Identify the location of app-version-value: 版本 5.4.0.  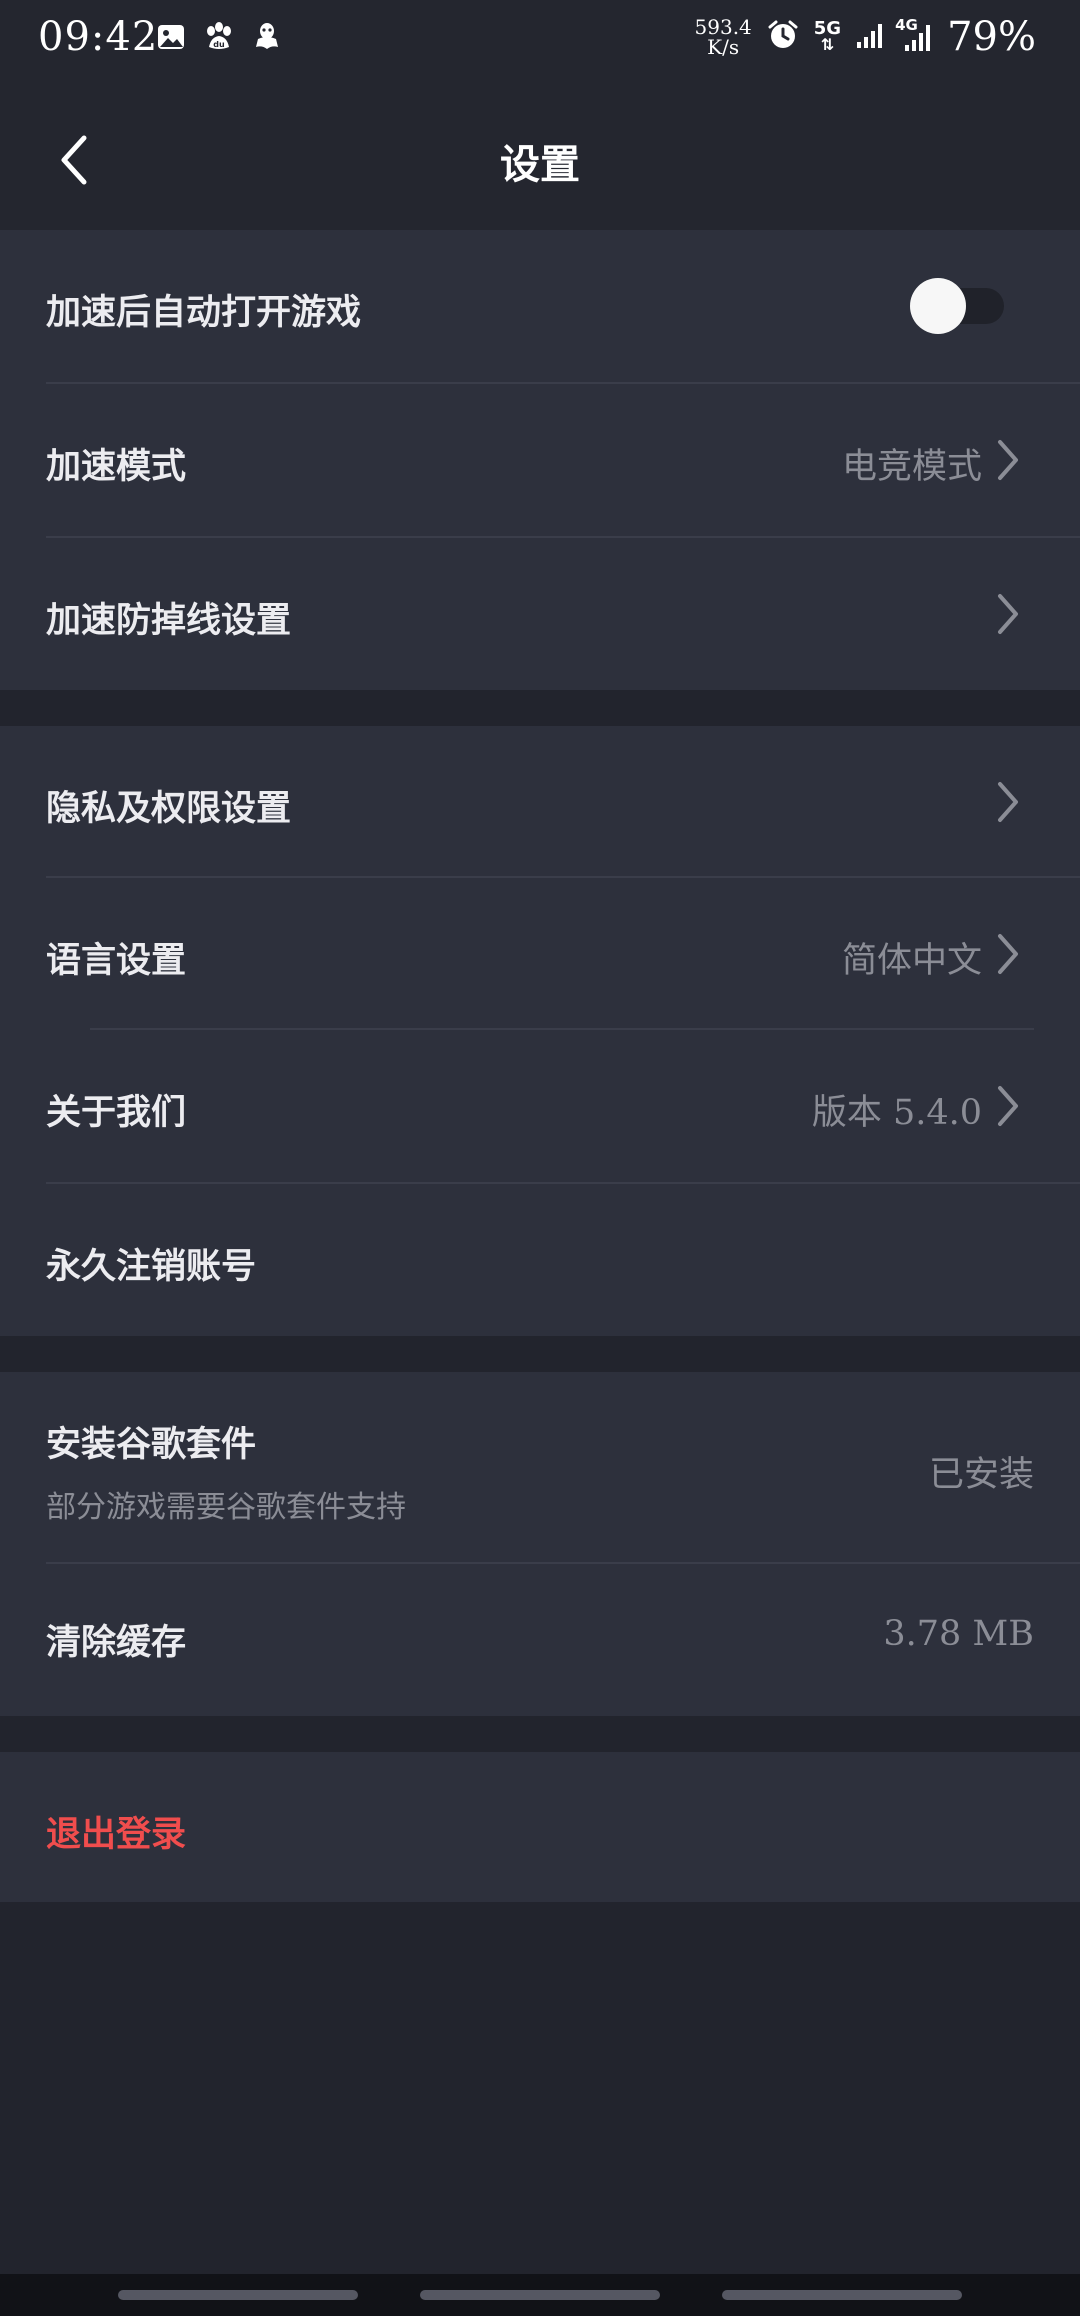
(896, 1113).